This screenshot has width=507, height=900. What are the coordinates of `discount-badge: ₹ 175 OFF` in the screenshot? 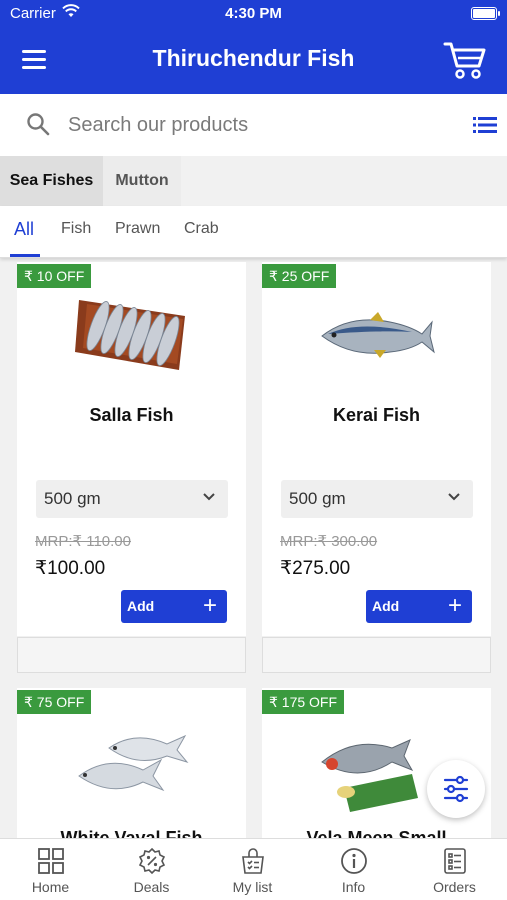 It's located at (303, 702).